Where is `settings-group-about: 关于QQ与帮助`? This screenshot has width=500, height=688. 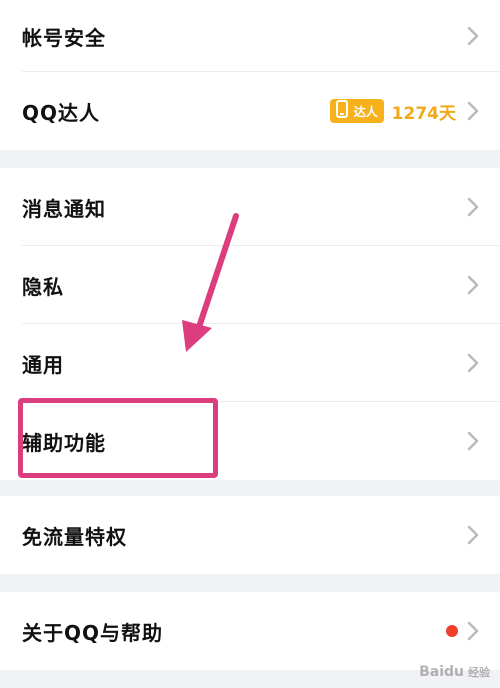
settings-group-about: 关于QQ与帮助 is located at coordinates (250, 631).